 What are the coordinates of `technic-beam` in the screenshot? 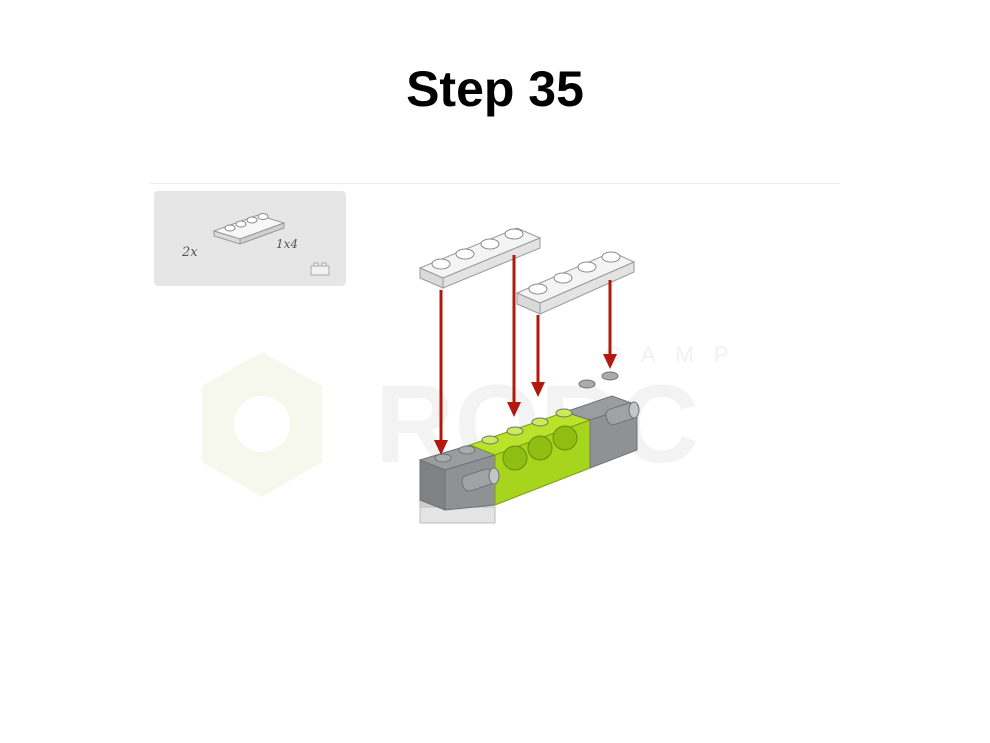 It's located at (529, 441).